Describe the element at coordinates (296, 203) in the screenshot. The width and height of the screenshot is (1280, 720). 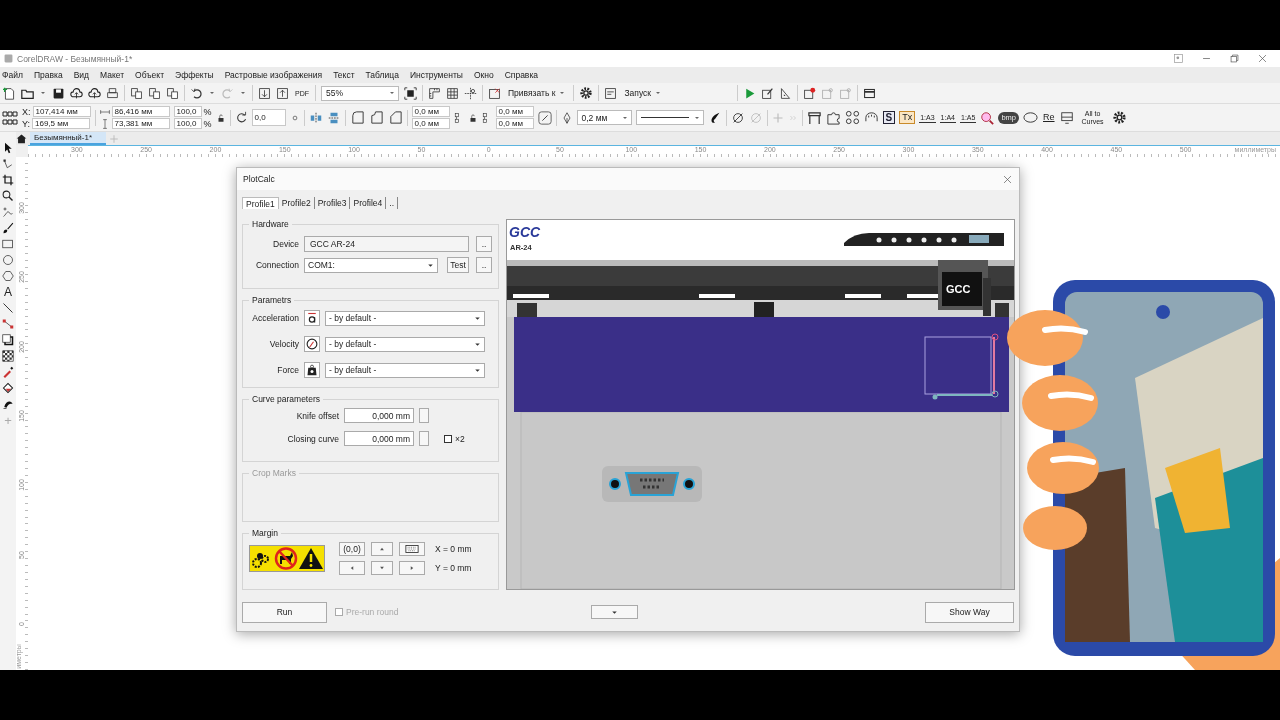
I see `profile-tab: Profile2` at that location.